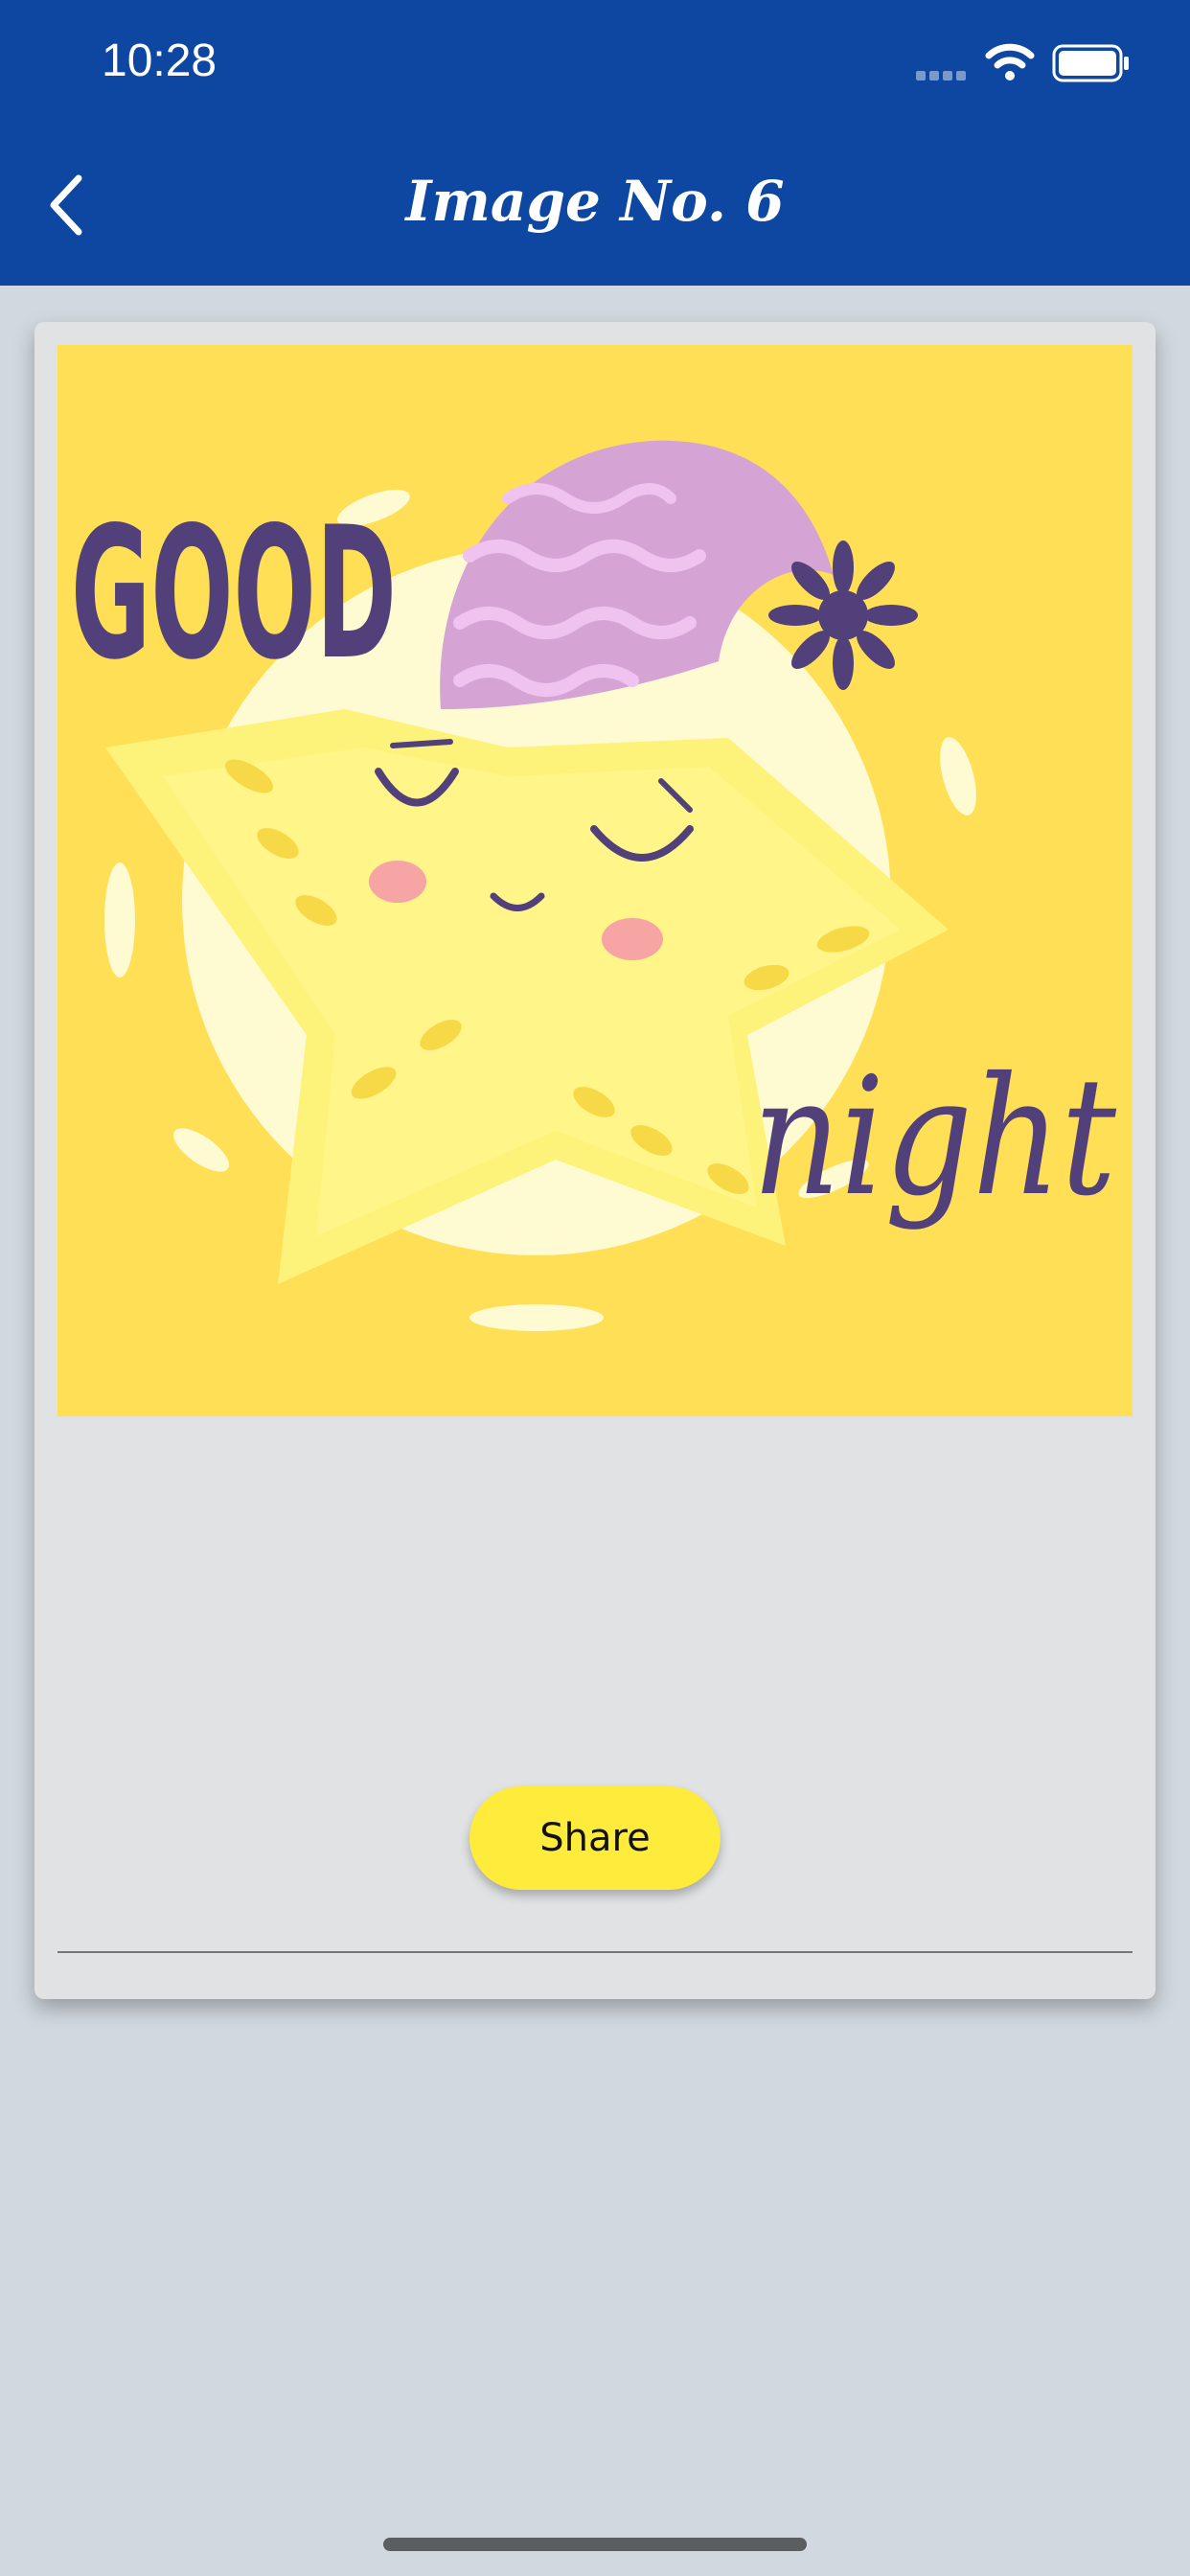  I want to click on image-text-good: GOOD, so click(234, 594).